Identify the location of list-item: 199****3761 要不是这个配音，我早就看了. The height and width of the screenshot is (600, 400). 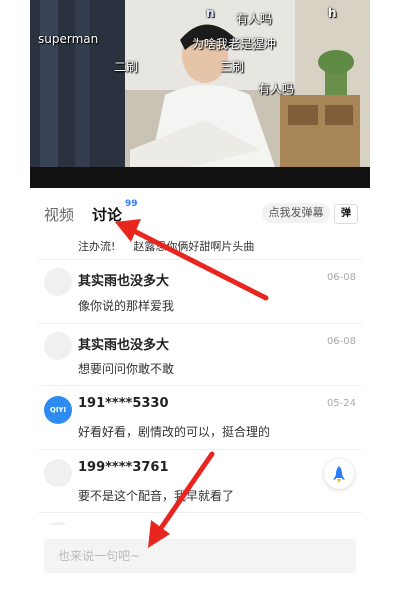
(200, 481).